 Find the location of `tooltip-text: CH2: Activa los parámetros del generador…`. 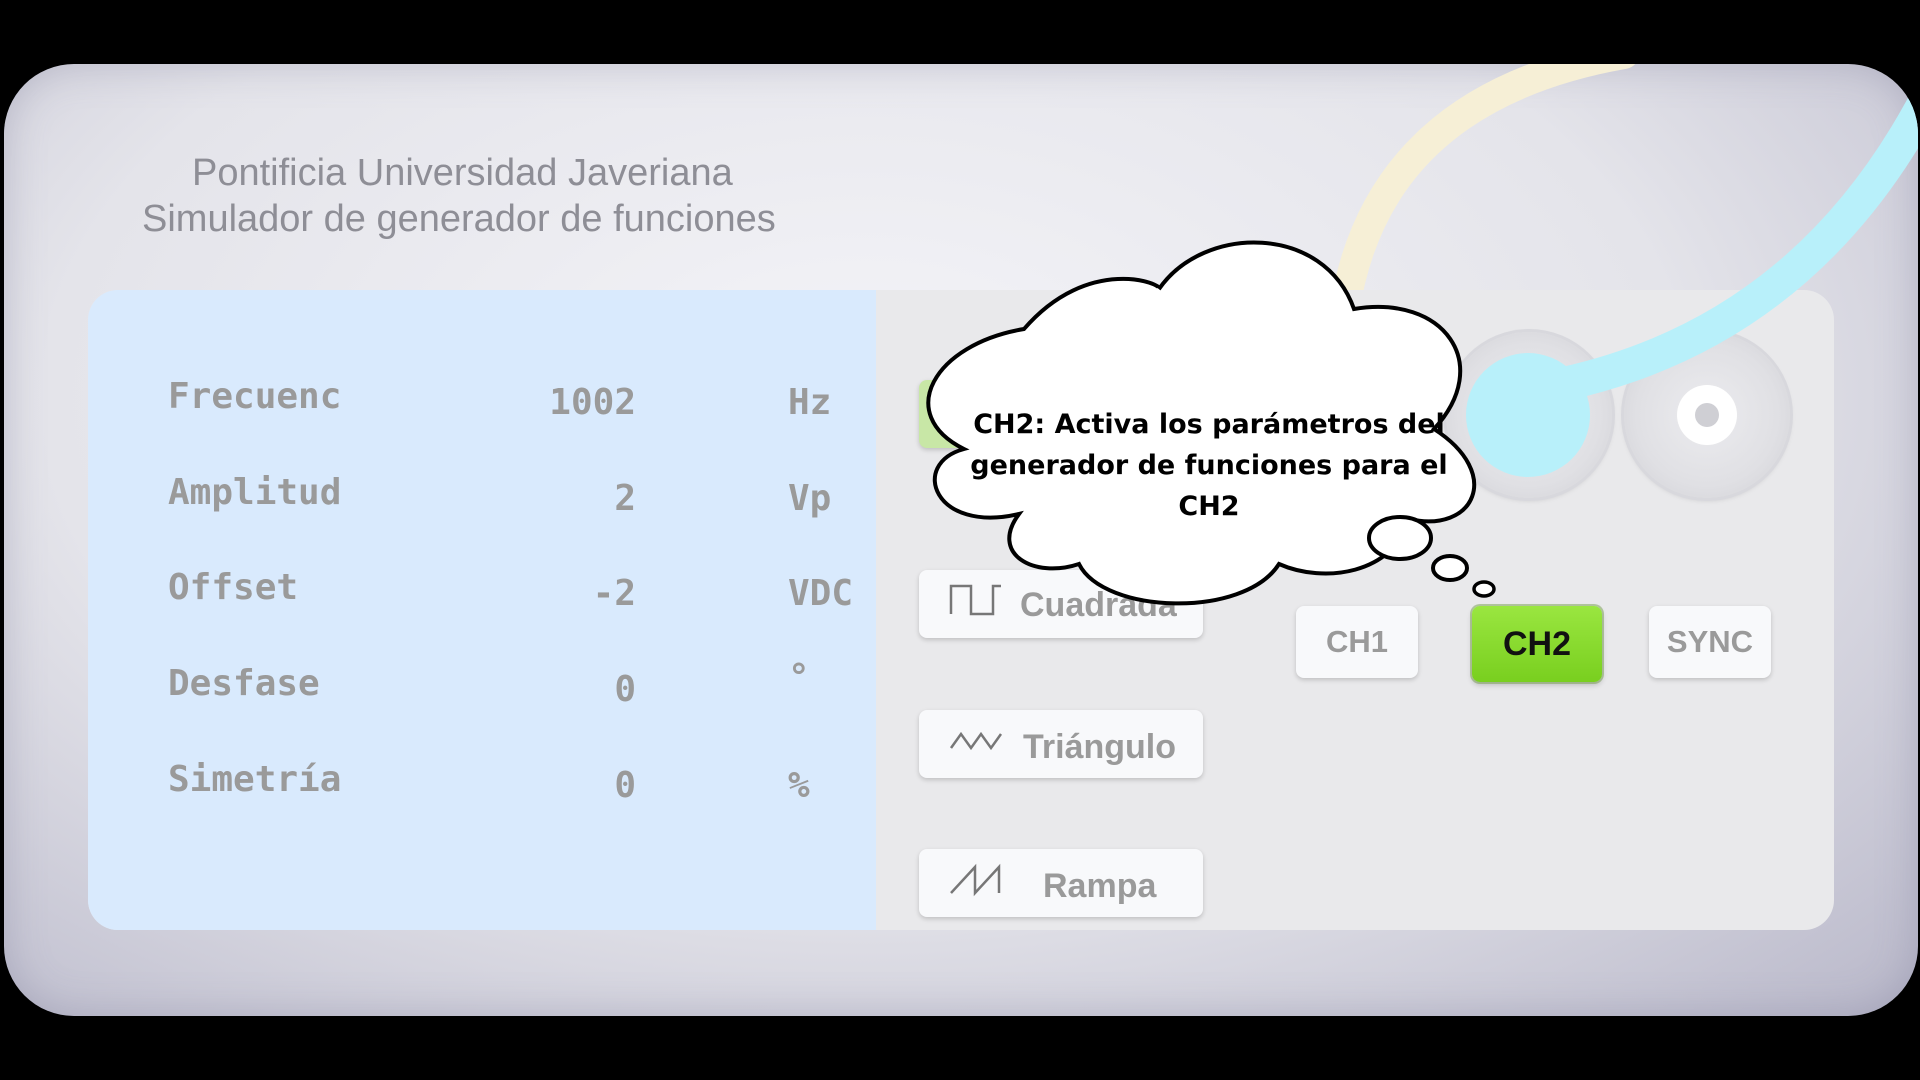

tooltip-text: CH2: Activa los parámetros del generador… is located at coordinates (1209, 465).